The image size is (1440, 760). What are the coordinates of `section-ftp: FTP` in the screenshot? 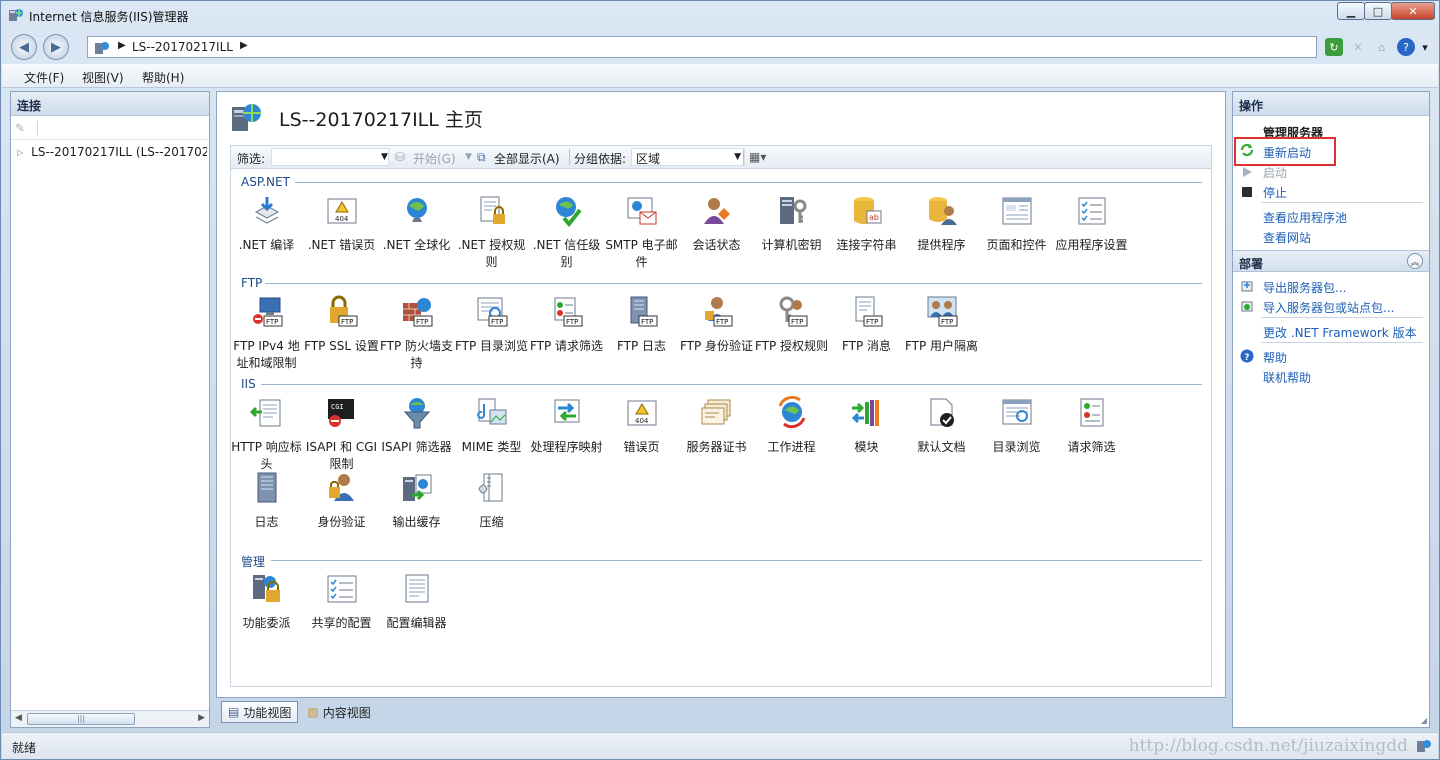 It's located at (251, 283).